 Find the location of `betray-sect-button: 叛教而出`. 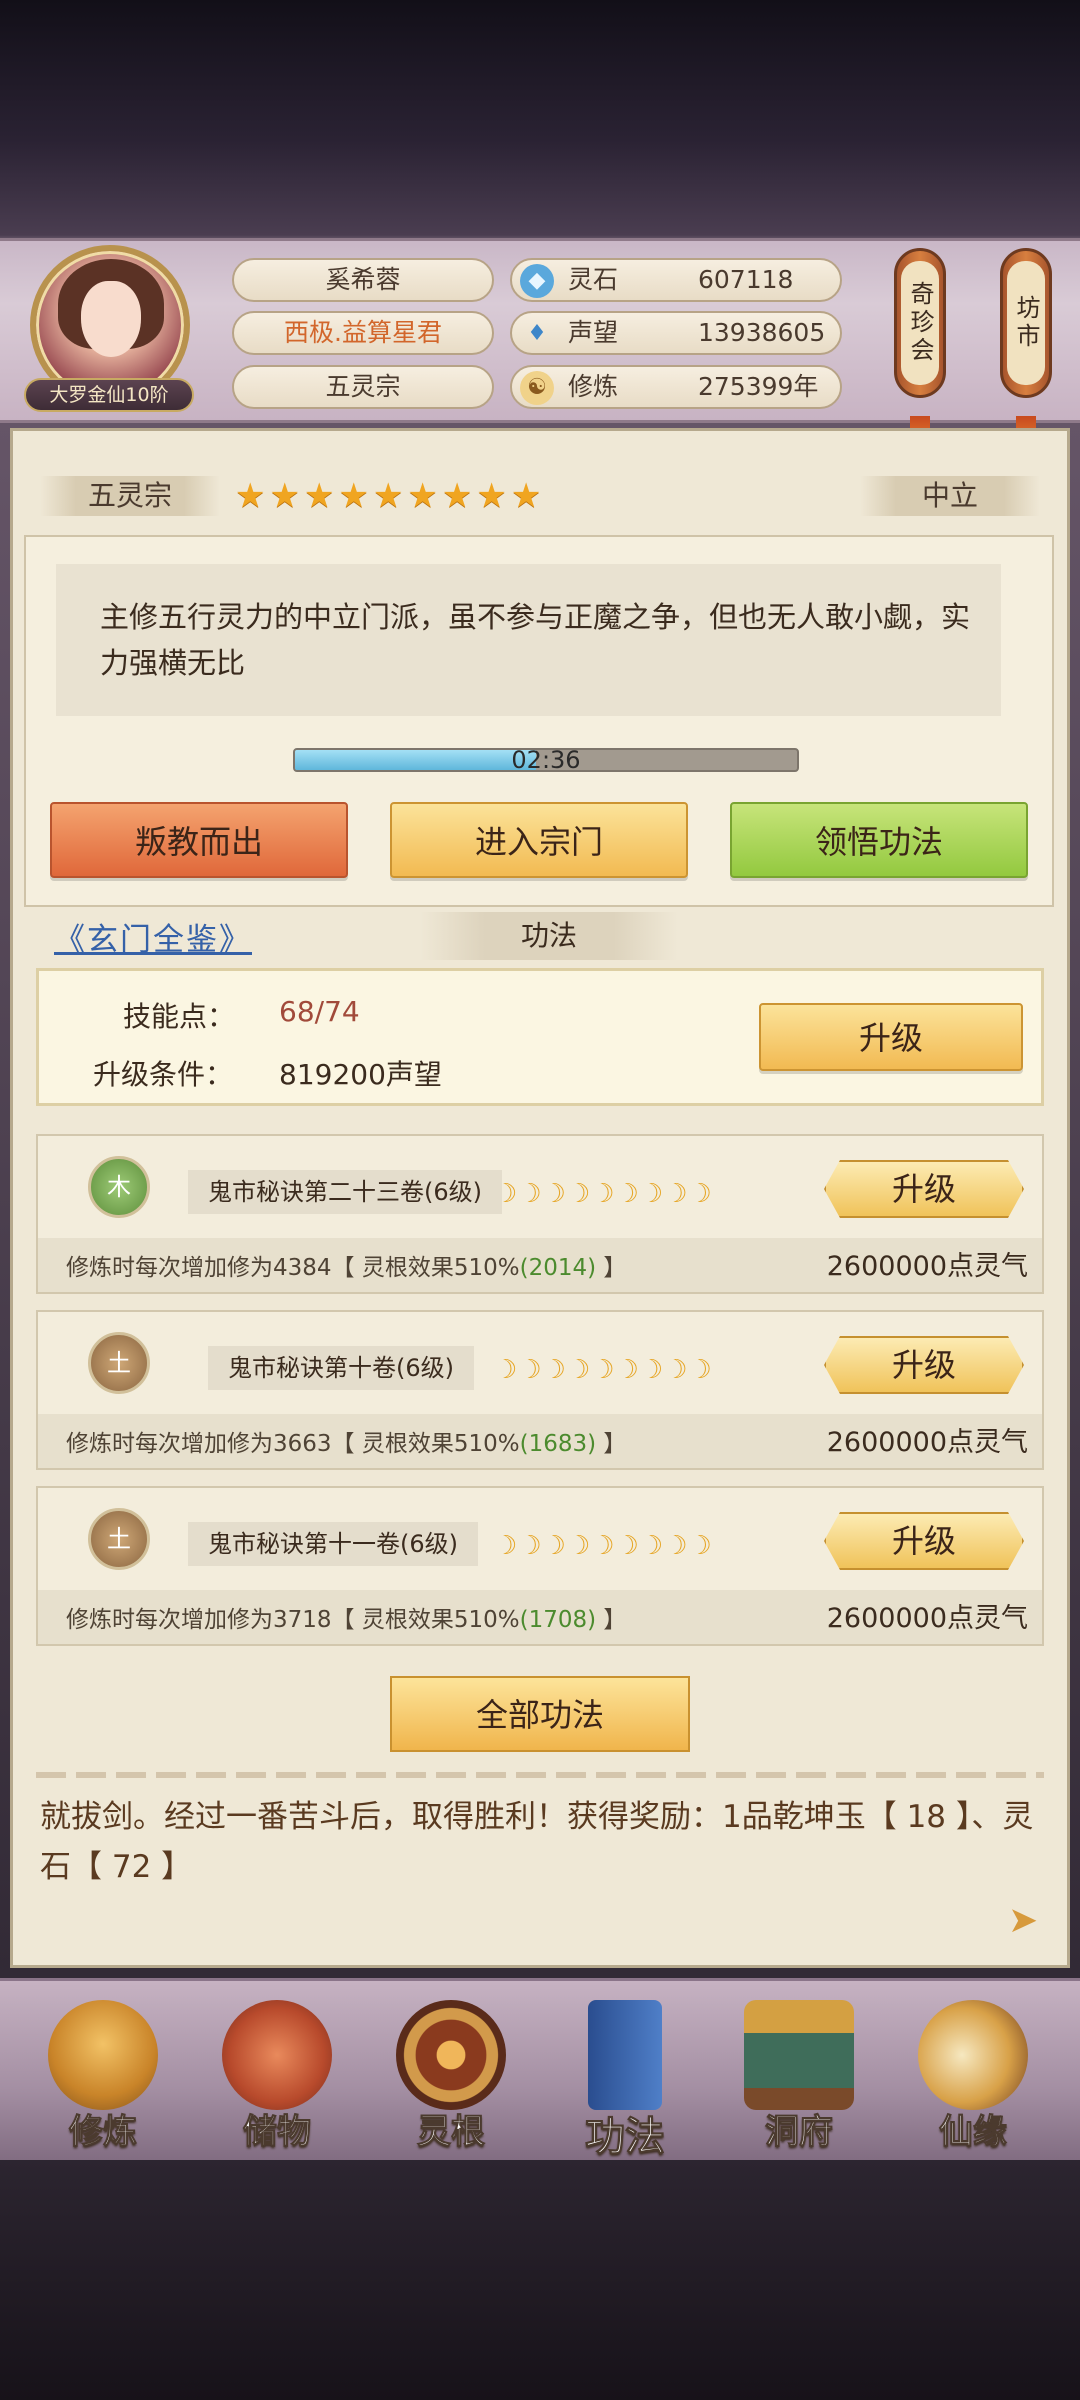

betray-sect-button: 叛教而出 is located at coordinates (199, 840).